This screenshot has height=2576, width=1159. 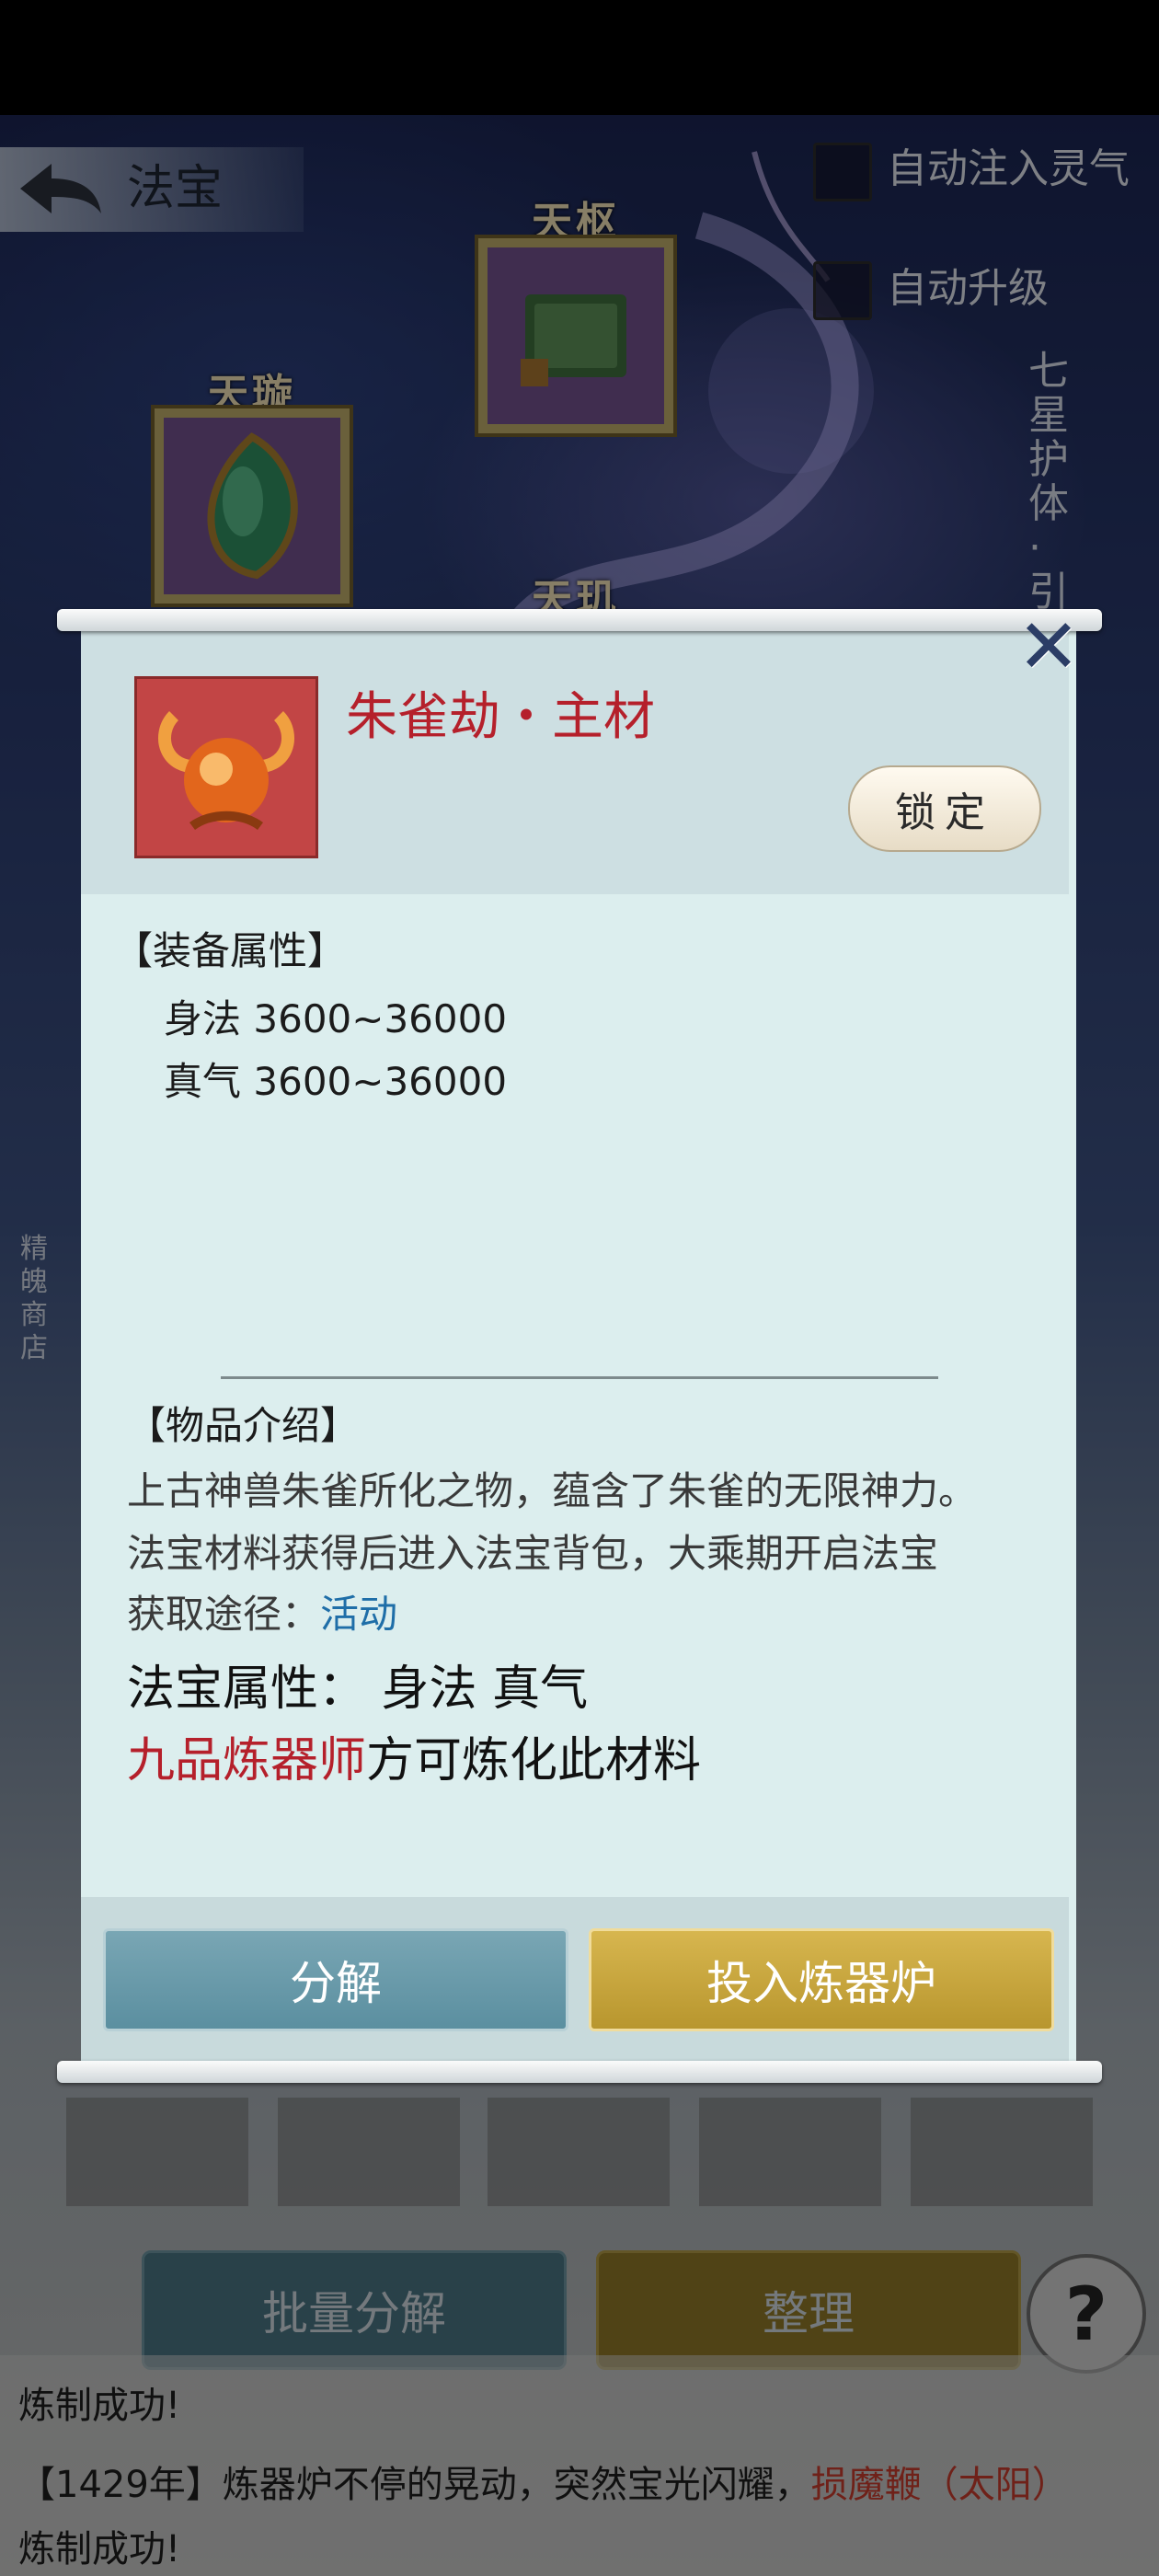 I want to click on source-label: 获取途径：, so click(x=224, y=1614).